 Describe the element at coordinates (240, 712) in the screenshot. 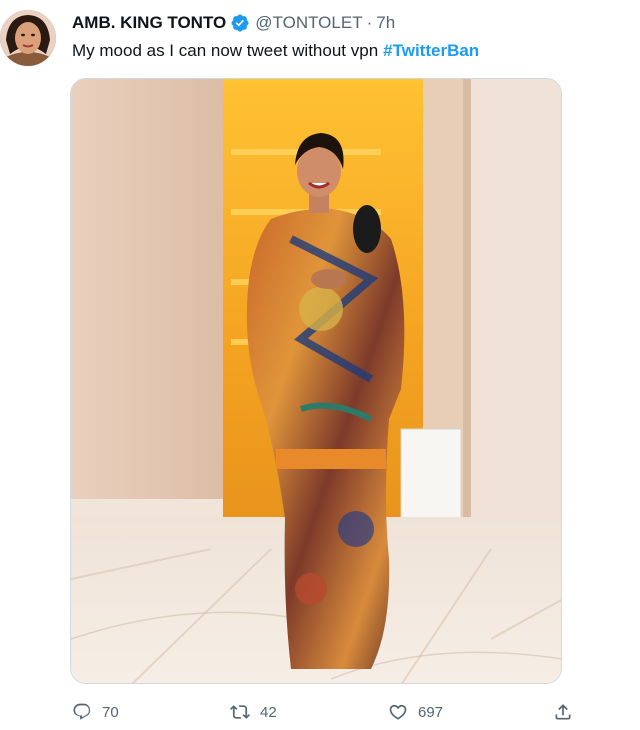

I see `retweet-icon` at that location.